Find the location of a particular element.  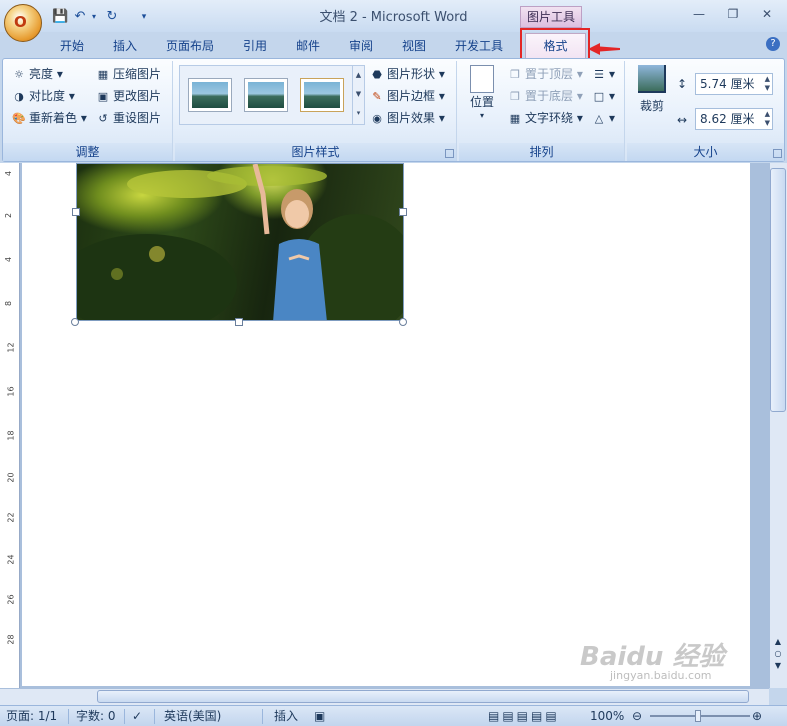

width-value: 8.62 厘米 is located at coordinates (727, 119).